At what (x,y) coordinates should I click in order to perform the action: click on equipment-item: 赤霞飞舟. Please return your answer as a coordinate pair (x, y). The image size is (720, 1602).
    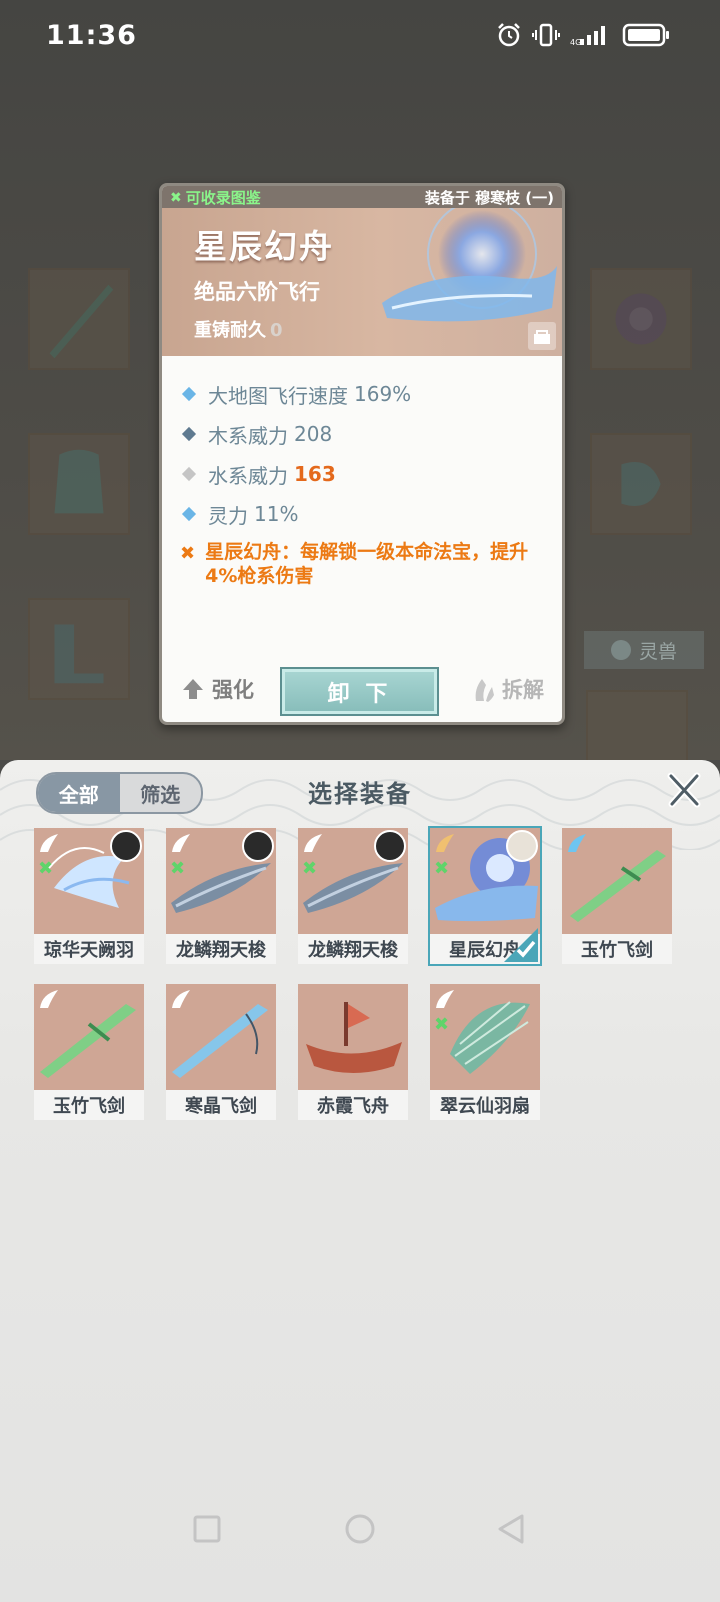
    Looking at the image, I should click on (353, 1052).